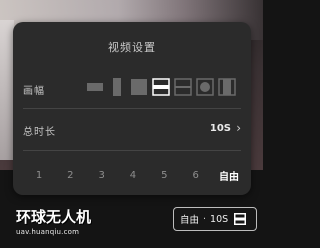 The image size is (320, 248). Describe the element at coordinates (238, 128) in the screenshot. I see `chevron-right-icon: ›` at that location.